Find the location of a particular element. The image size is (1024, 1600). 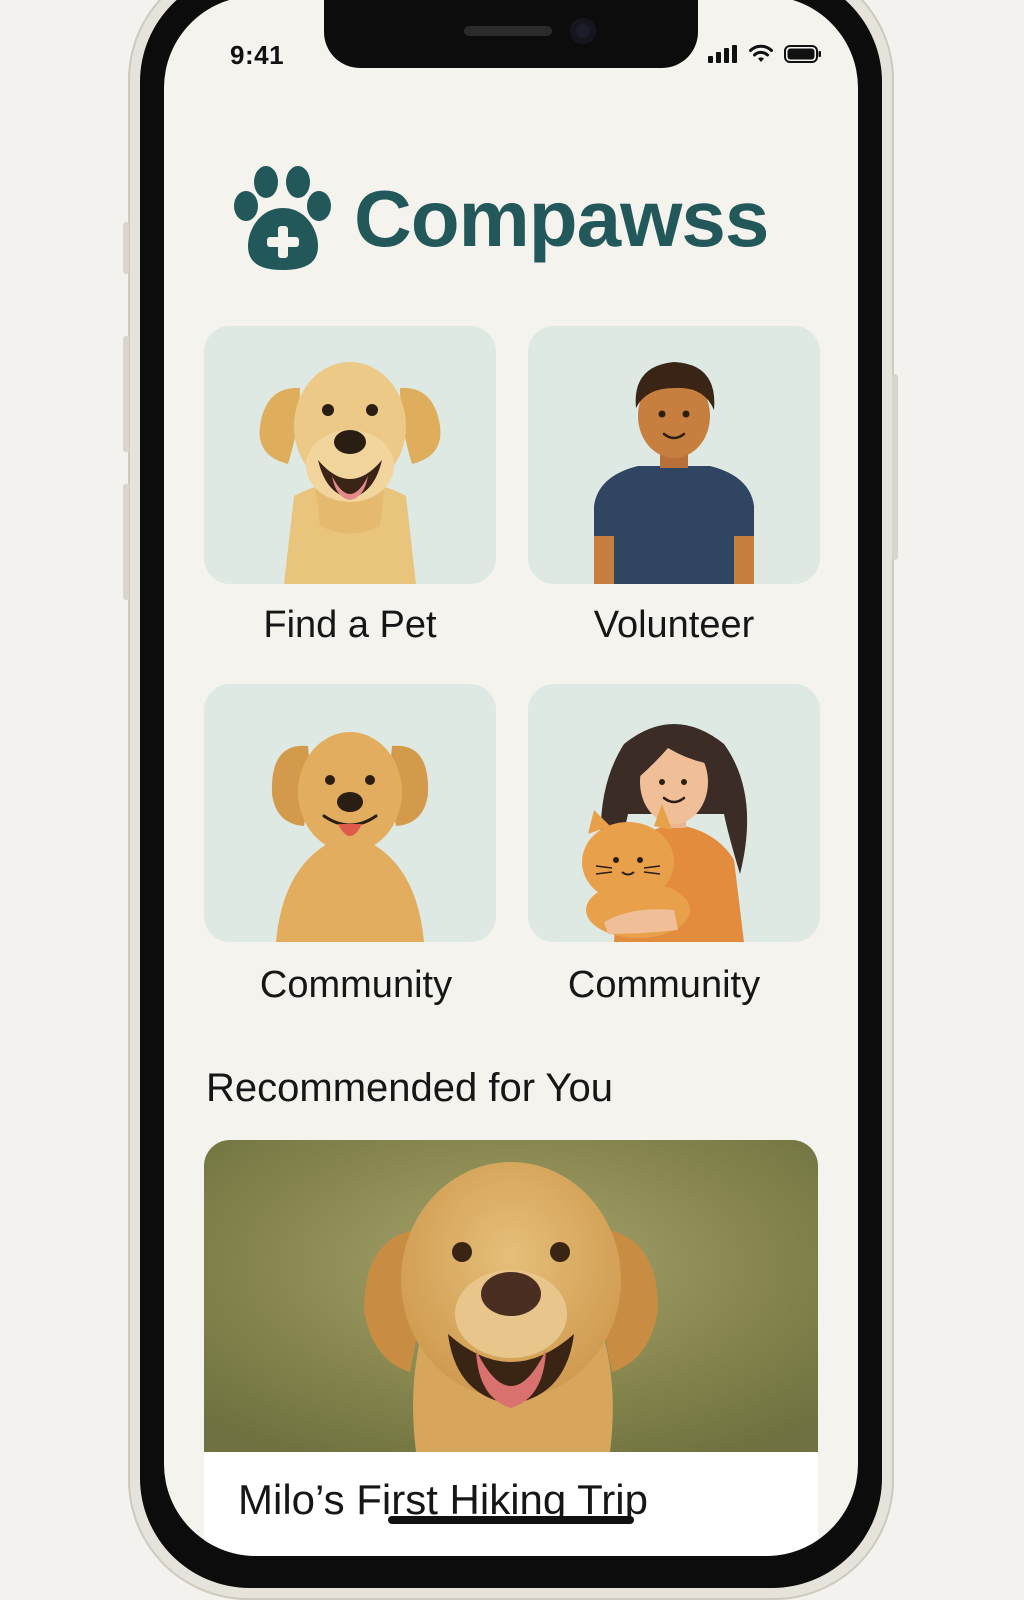

volunteer-person-illustration is located at coordinates (674, 473).